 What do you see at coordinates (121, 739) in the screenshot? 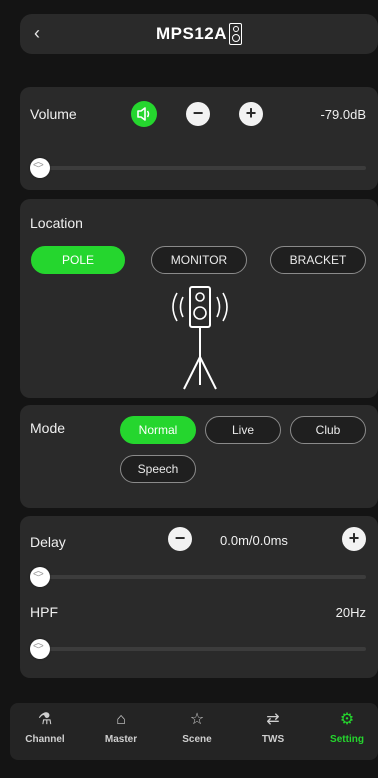
I see `tab-master-label: Master` at bounding box center [121, 739].